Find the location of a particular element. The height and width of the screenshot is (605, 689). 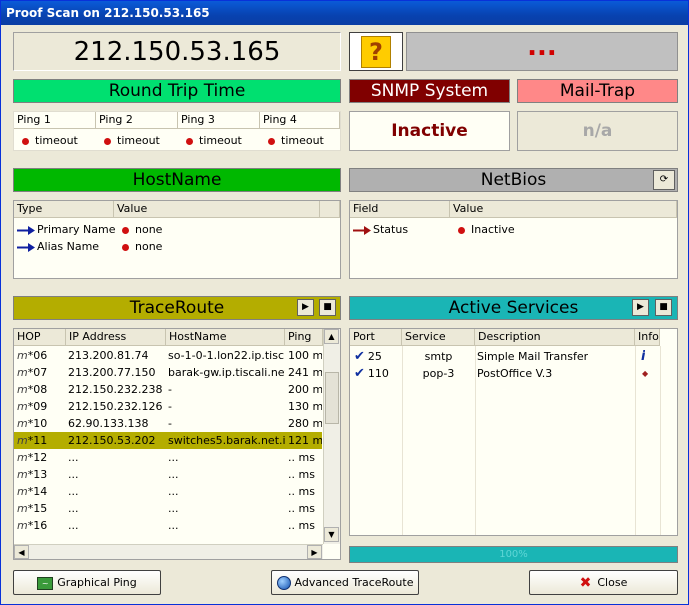

rtt-value-3: timeout is located at coordinates (214, 140).